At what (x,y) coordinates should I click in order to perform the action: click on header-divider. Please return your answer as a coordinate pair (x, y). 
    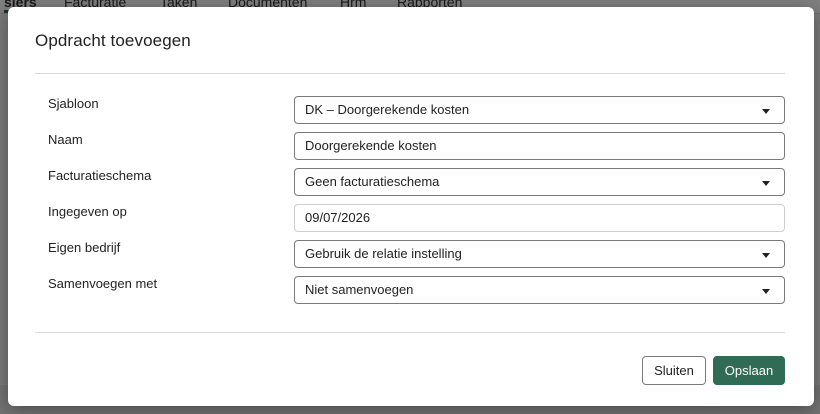
    Looking at the image, I should click on (410, 73).